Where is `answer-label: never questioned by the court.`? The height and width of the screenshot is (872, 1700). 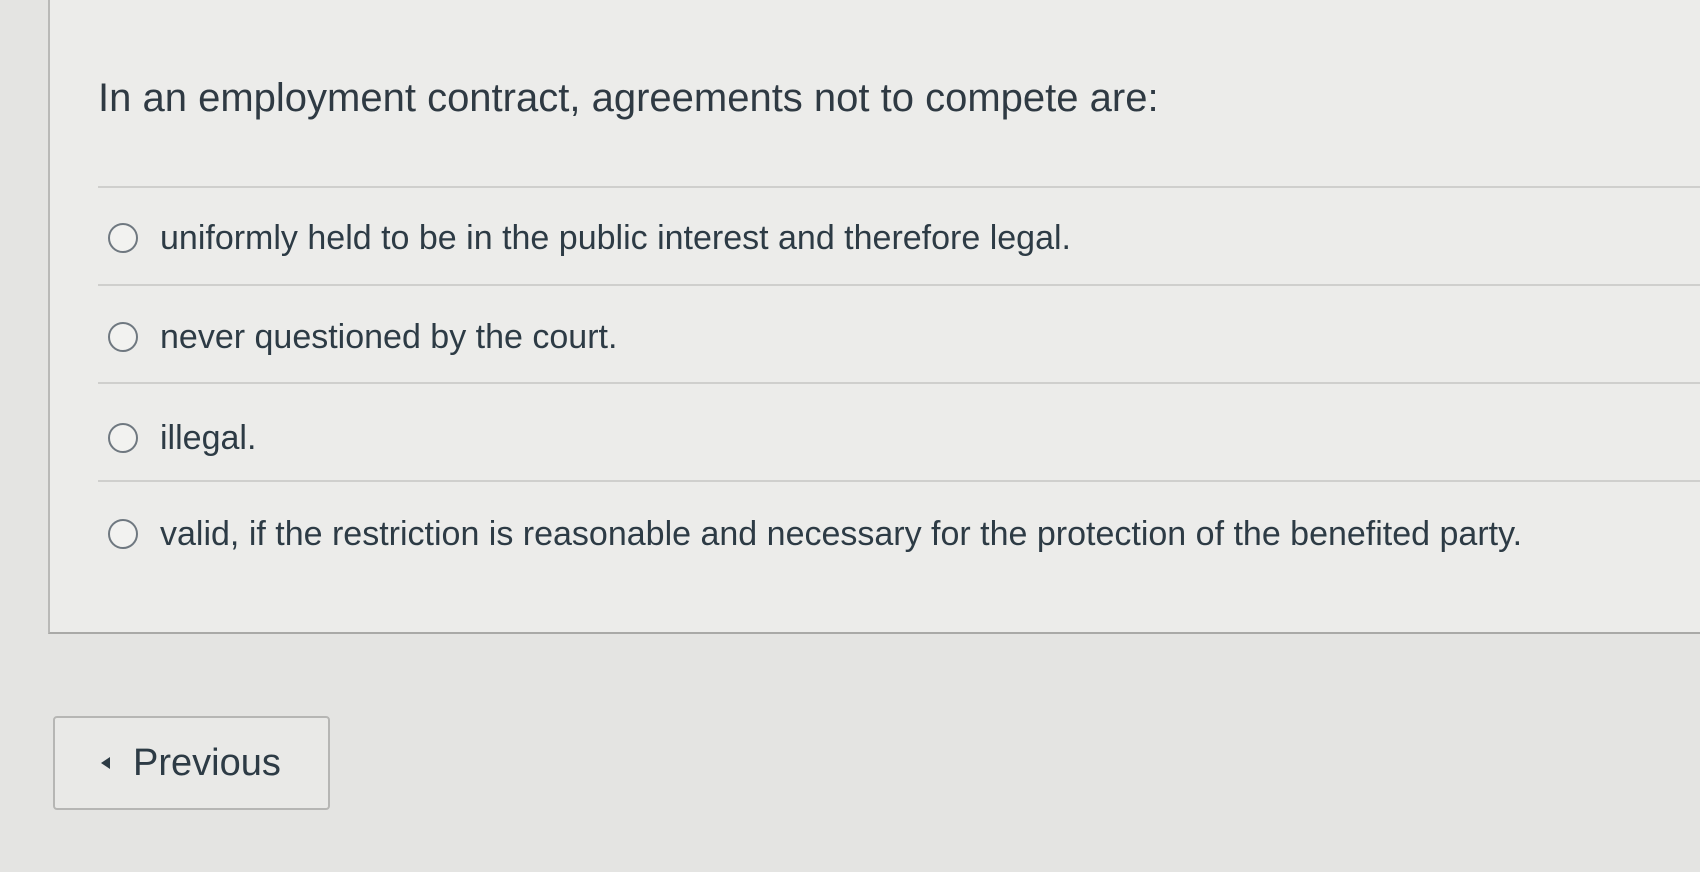
answer-label: never questioned by the court. is located at coordinates (389, 337).